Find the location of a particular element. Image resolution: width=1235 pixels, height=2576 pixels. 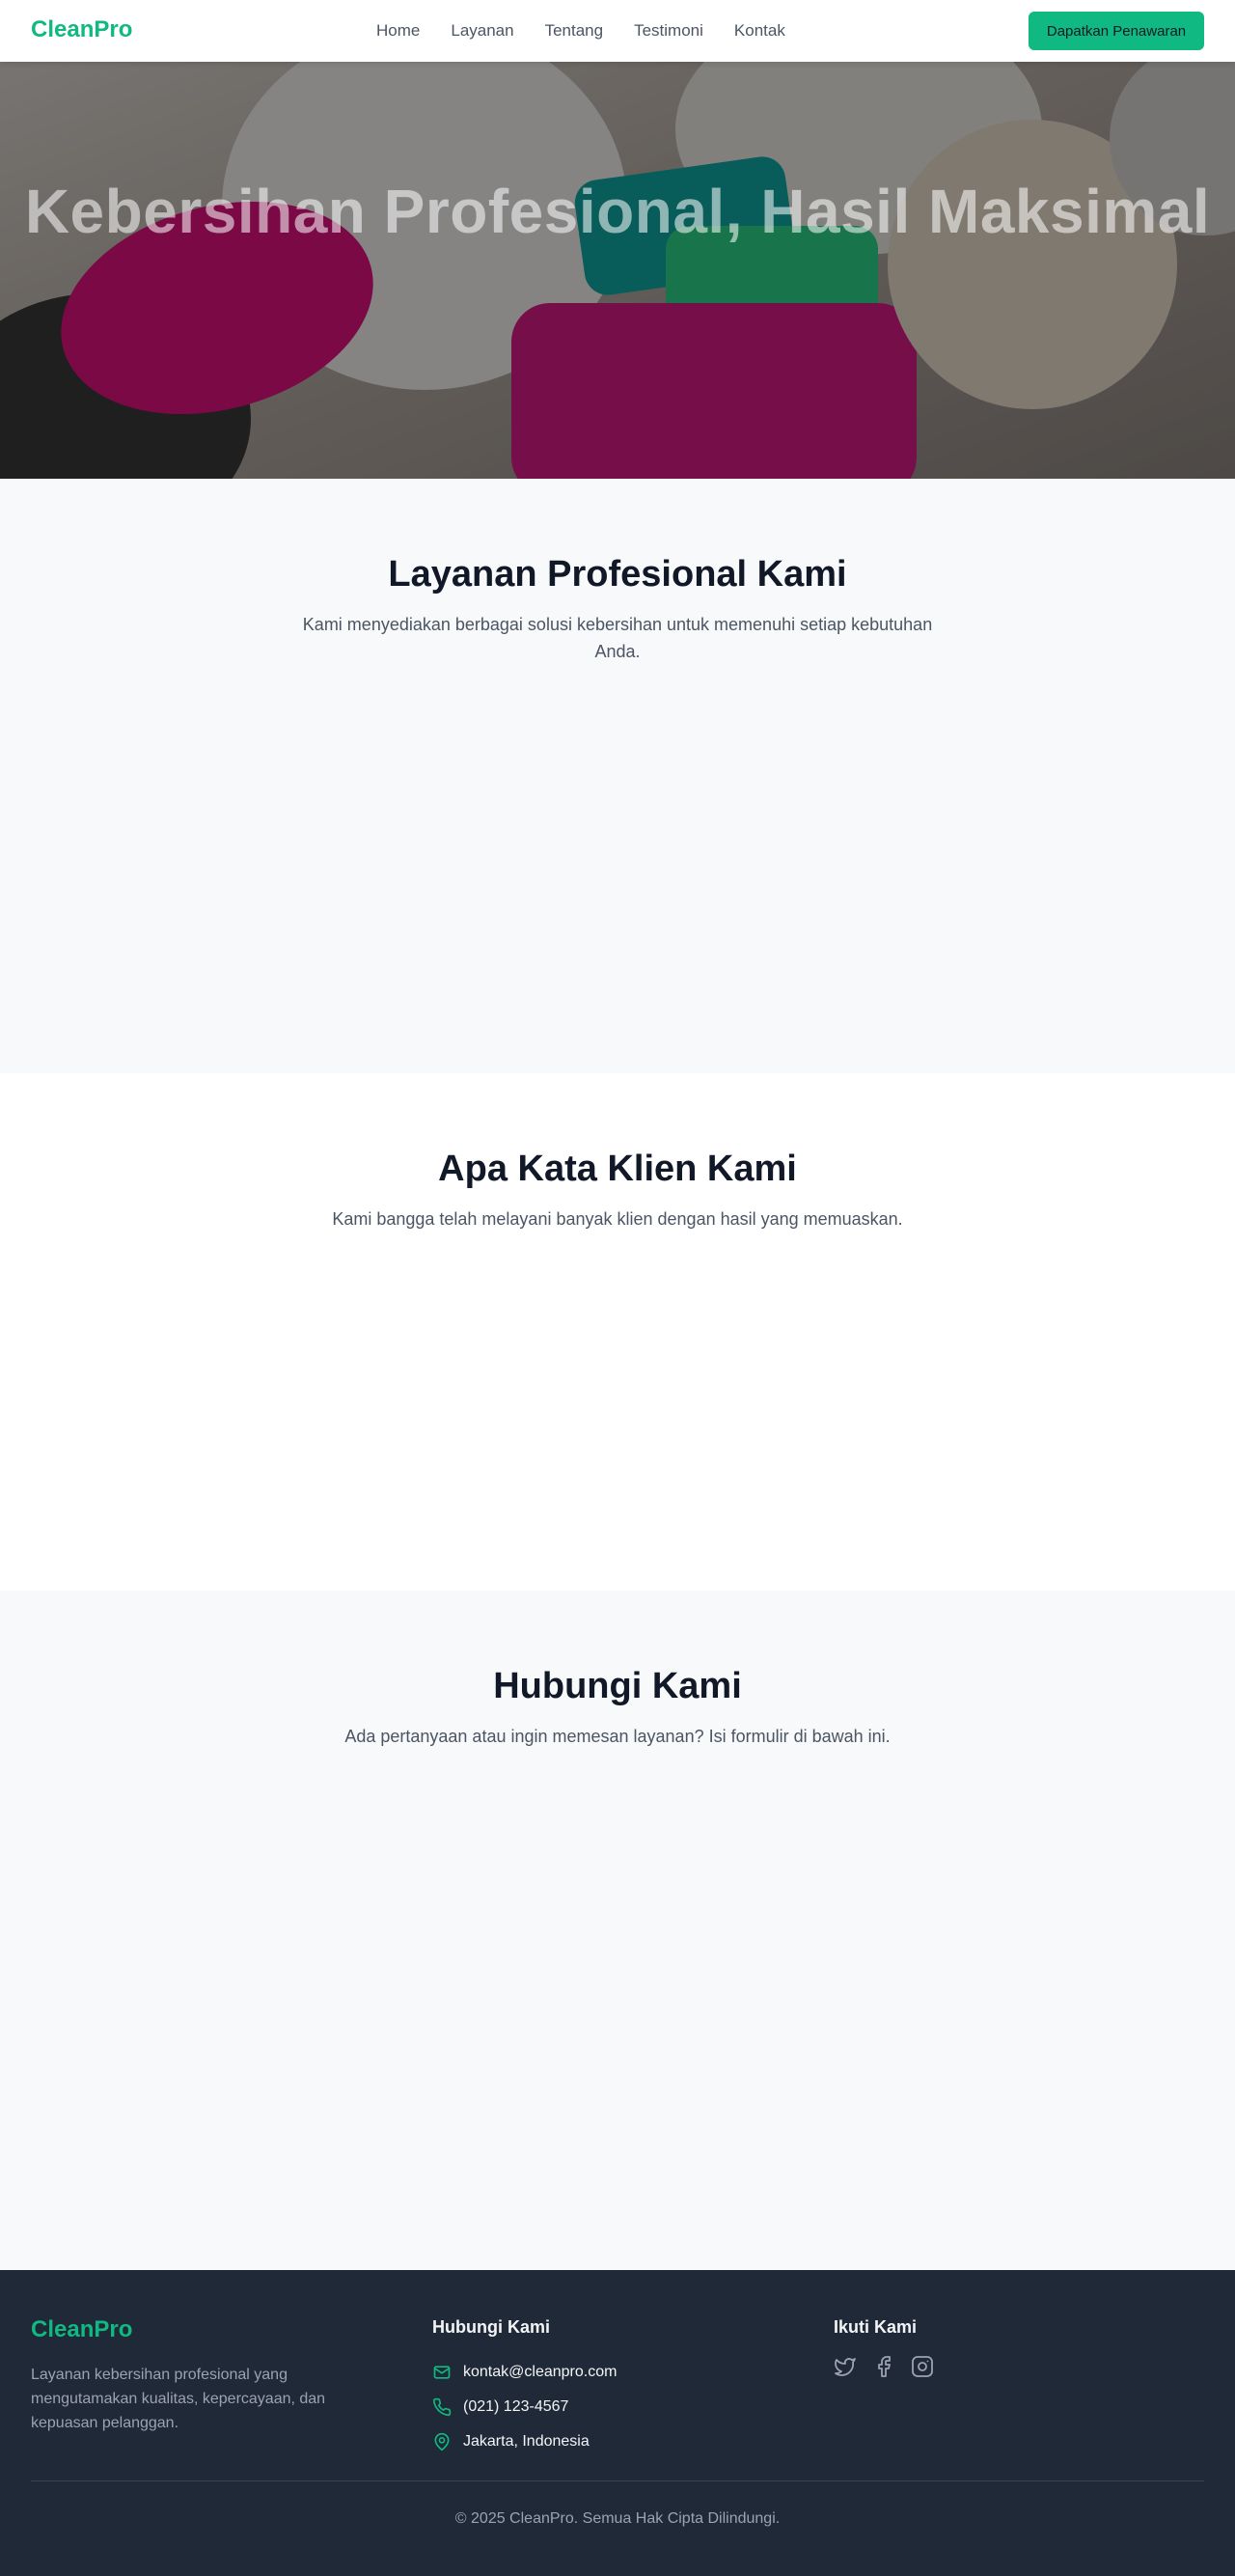

footer-location: Jakarta, Indonesia is located at coordinates (524, 2441).